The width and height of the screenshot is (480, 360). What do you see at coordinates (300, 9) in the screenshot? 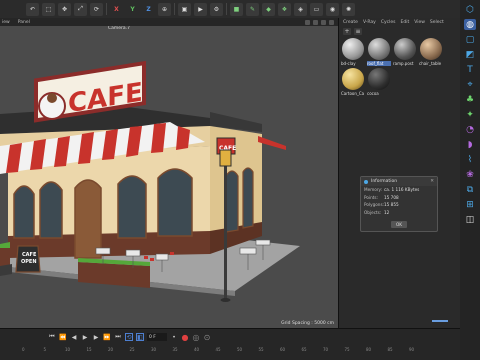
I see `deformer-icon: ◈` at bounding box center [300, 9].